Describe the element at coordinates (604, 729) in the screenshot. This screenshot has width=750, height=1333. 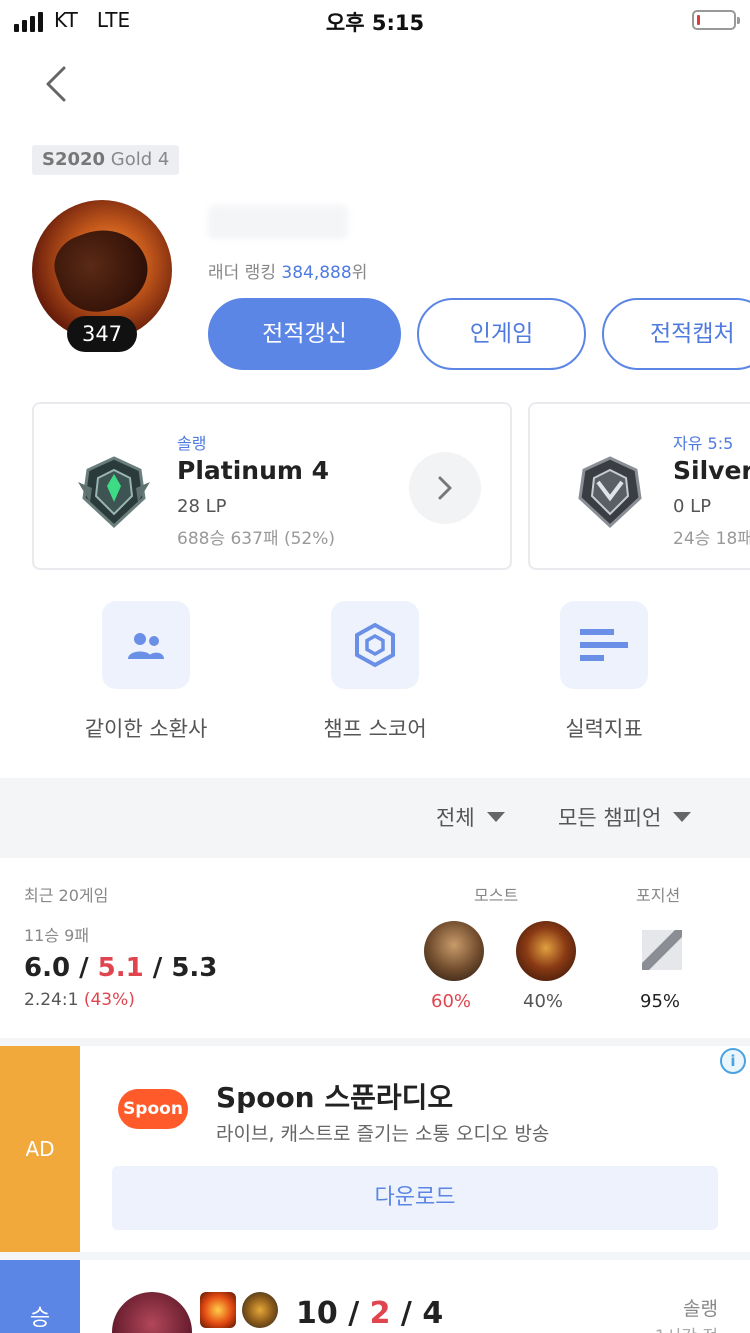
I see `shortcut-label: 실력지표` at that location.